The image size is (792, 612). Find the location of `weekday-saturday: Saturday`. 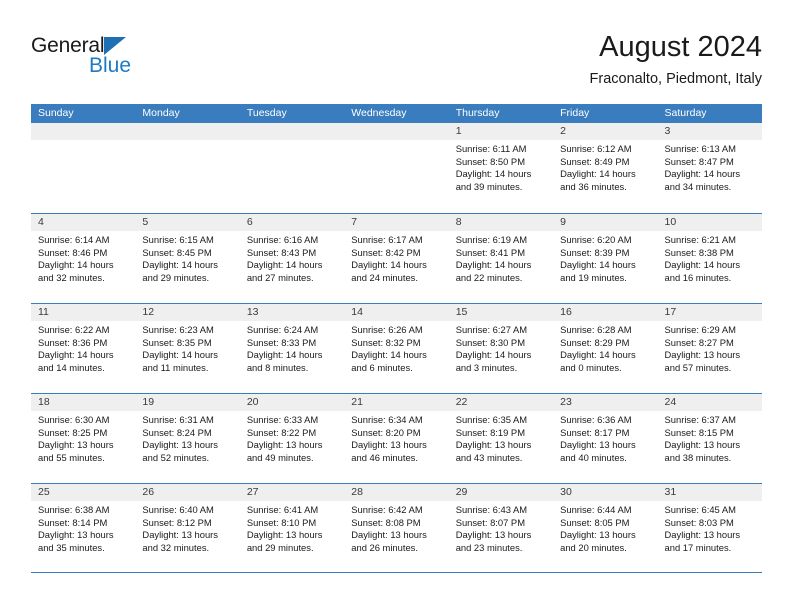

weekday-saturday: Saturday is located at coordinates (685, 113).